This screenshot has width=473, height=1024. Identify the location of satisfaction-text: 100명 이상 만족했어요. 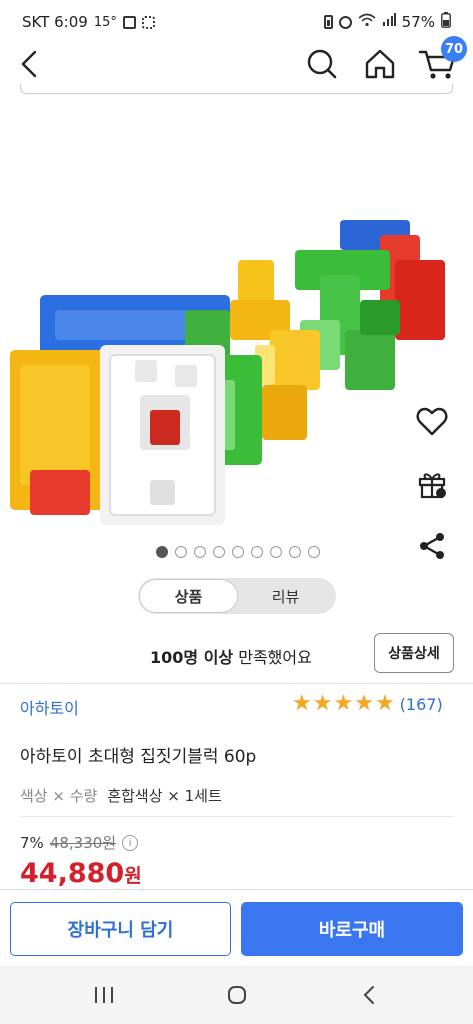
(231, 656).